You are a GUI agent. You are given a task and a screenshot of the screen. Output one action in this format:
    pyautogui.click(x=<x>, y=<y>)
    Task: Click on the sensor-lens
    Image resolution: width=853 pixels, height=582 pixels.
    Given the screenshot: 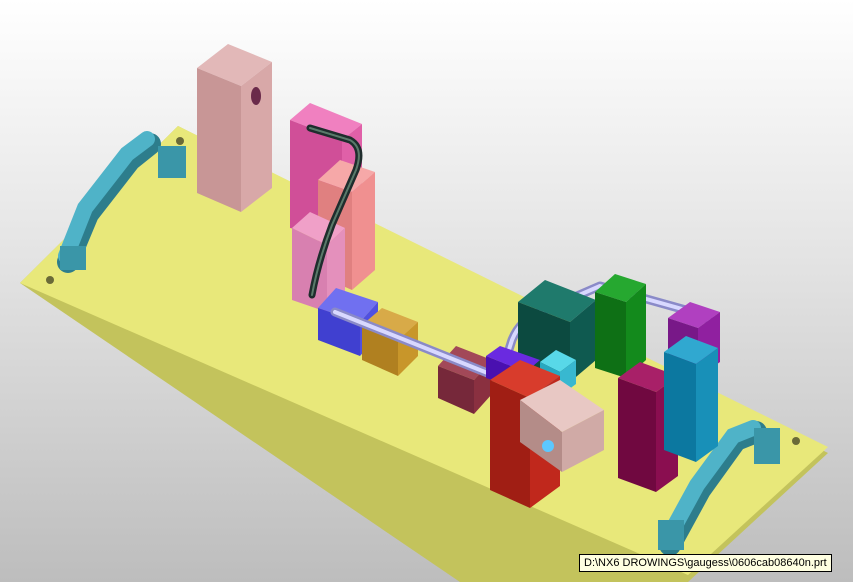 What is the action you would take?
    pyautogui.click(x=548, y=446)
    